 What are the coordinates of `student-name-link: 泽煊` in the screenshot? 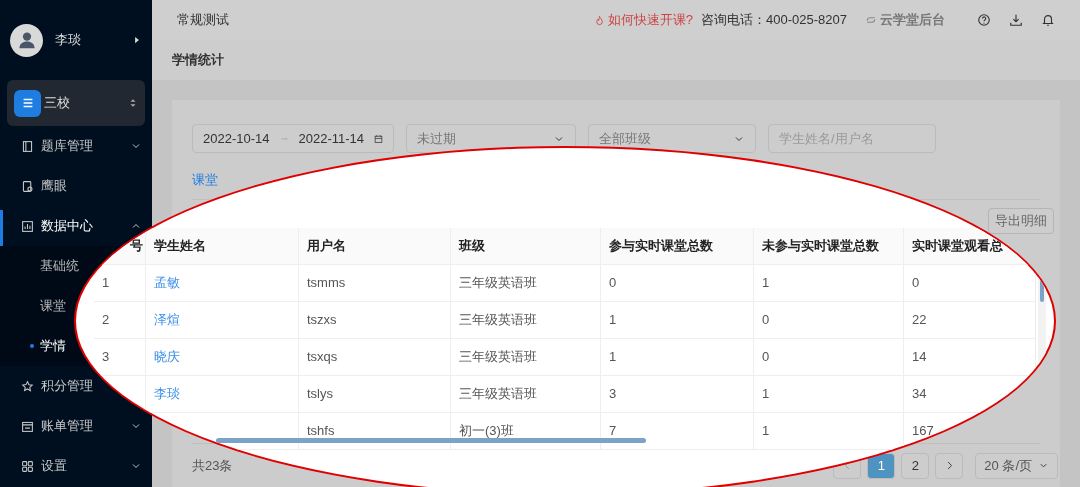 It's located at (167, 320).